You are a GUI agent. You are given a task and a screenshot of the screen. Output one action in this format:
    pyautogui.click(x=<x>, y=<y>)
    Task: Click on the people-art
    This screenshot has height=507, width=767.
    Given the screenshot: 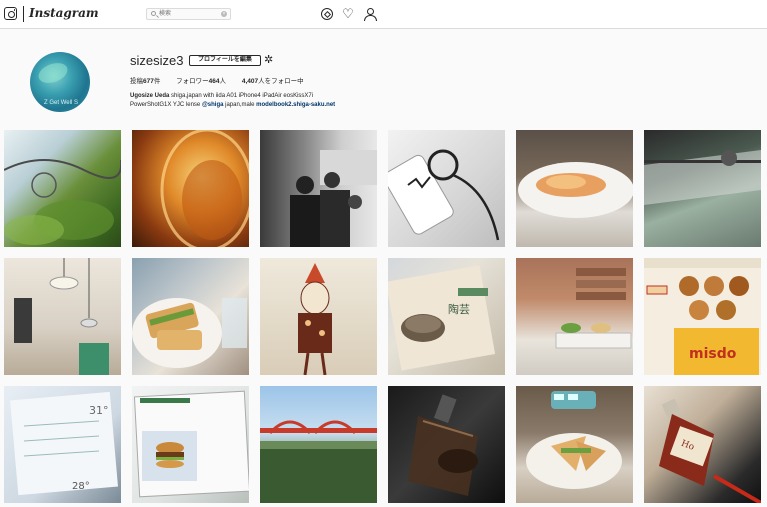 What is the action you would take?
    pyautogui.click(x=333, y=198)
    